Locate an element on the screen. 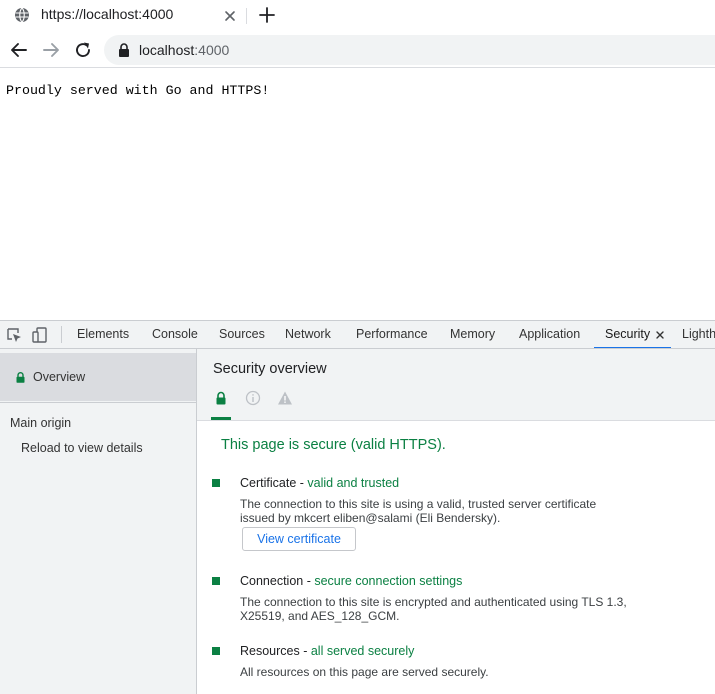 Image resolution: width=715 pixels, height=694 pixels. browser-tab: https://localhost:4000 is located at coordinates (122, 16).